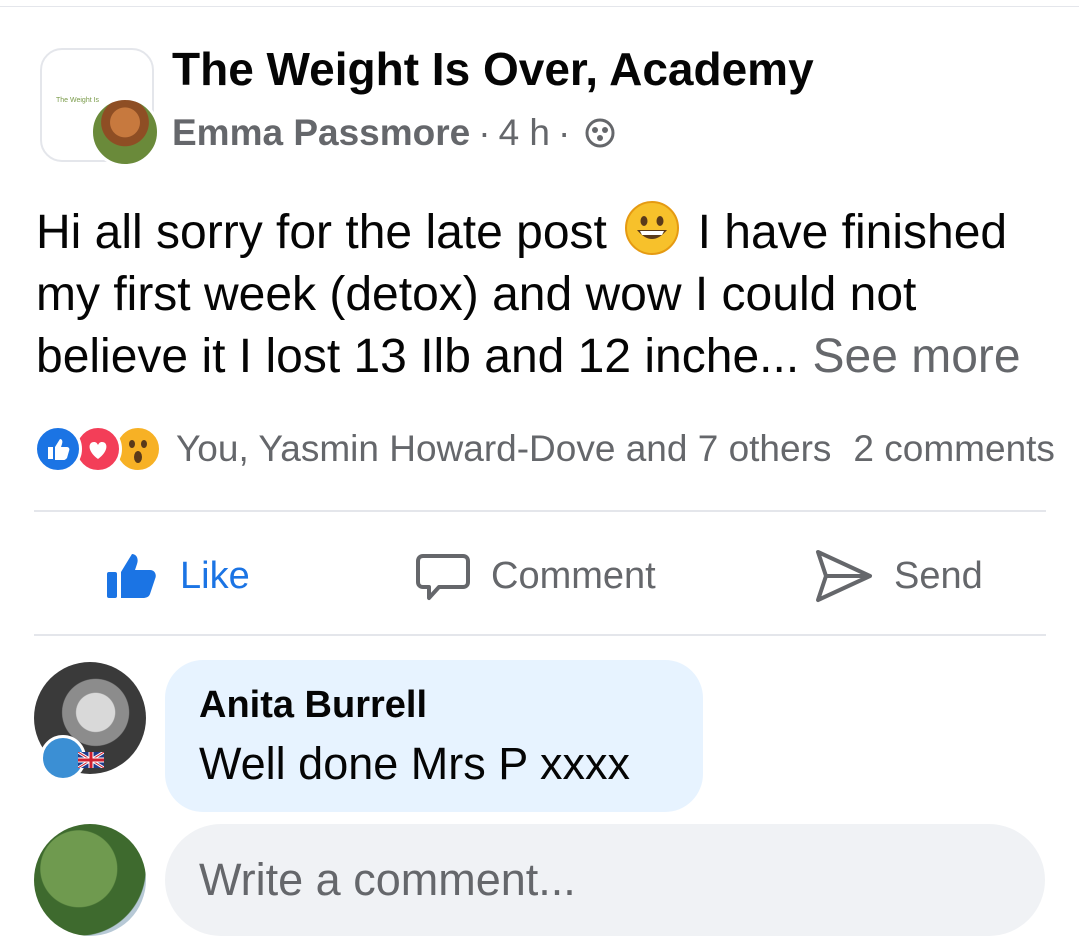  I want to click on like-reaction-icon, so click(58, 449).